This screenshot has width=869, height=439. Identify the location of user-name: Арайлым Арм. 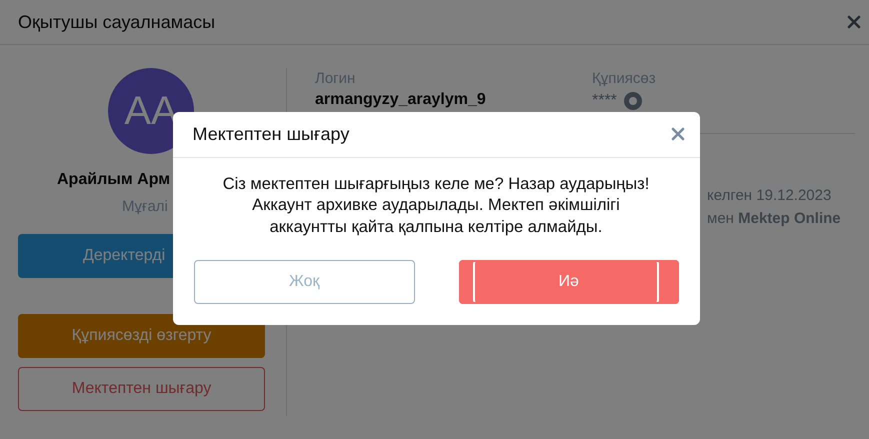
(113, 180).